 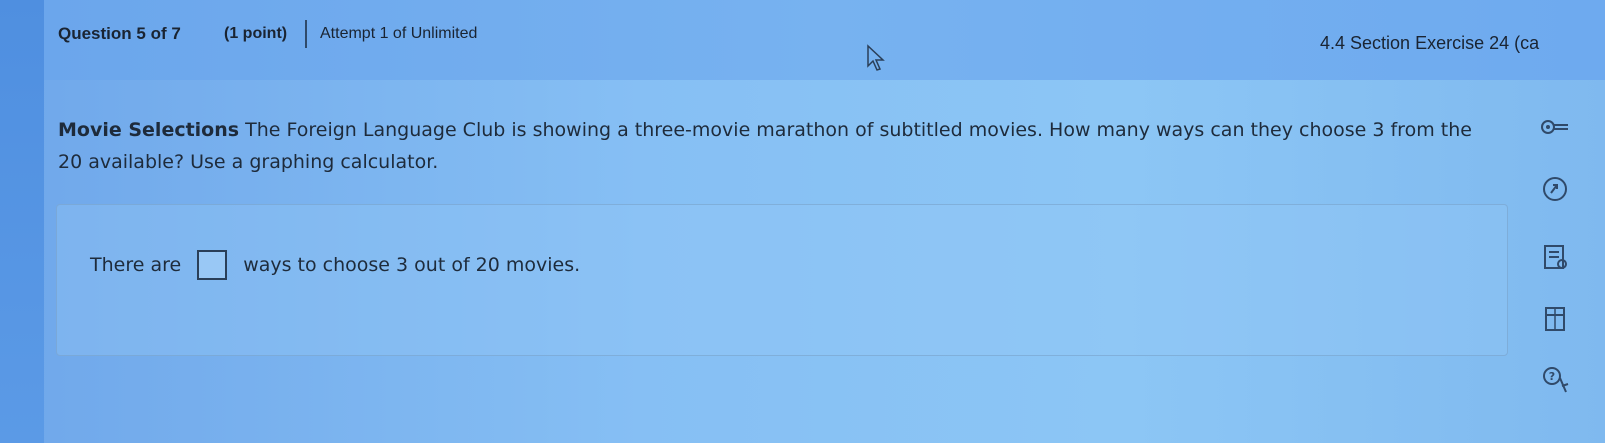 What do you see at coordinates (119, 33) in the screenshot?
I see `question-number: Question 5 of 7` at bounding box center [119, 33].